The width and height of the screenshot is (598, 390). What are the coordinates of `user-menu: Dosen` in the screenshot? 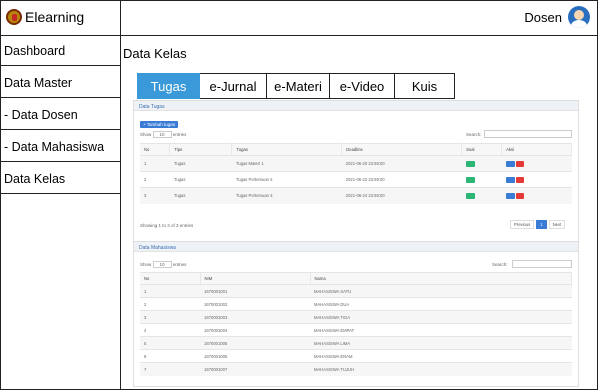 It's located at (557, 17).